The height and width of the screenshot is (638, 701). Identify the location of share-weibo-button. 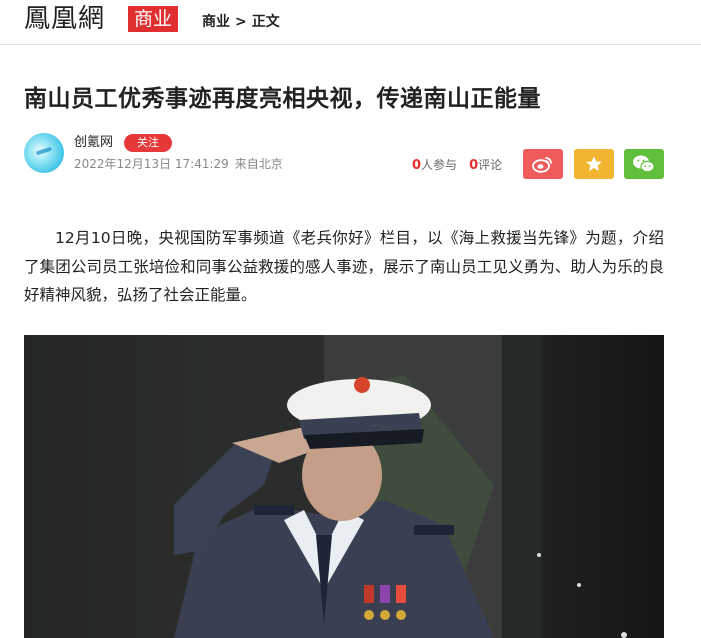
(543, 164).